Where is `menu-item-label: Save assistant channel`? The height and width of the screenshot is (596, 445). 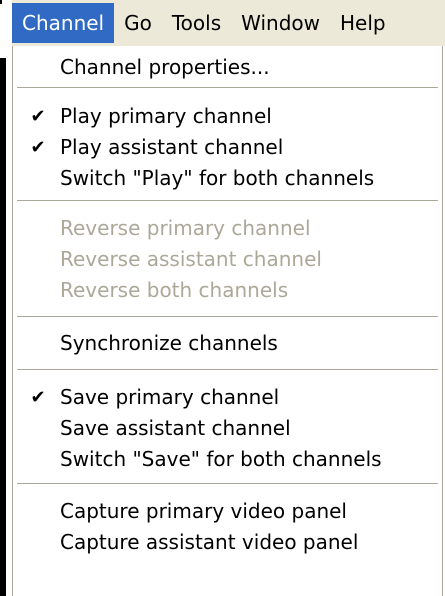
menu-item-label: Save assistant channel is located at coordinates (175, 428).